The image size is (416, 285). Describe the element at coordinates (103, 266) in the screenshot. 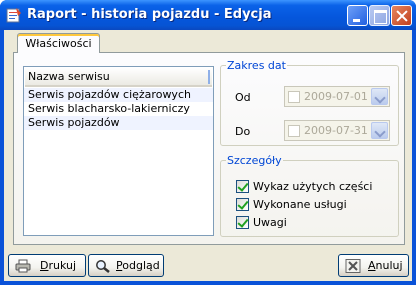

I see `magnifier-icon` at that location.